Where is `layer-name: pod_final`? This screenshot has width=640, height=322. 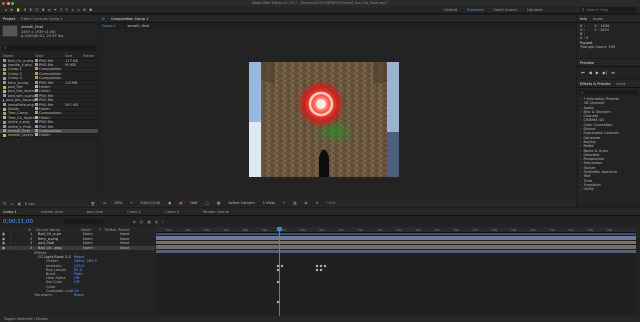
layer-name: pod_final is located at coordinates (60, 243).